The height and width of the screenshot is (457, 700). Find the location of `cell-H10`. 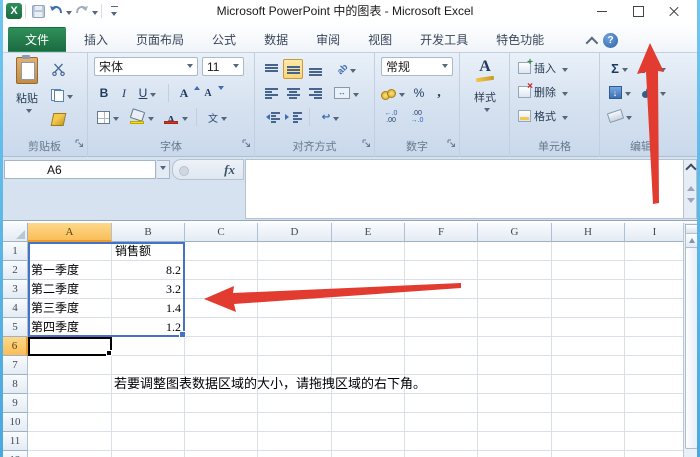

cell-H10 is located at coordinates (588, 422).